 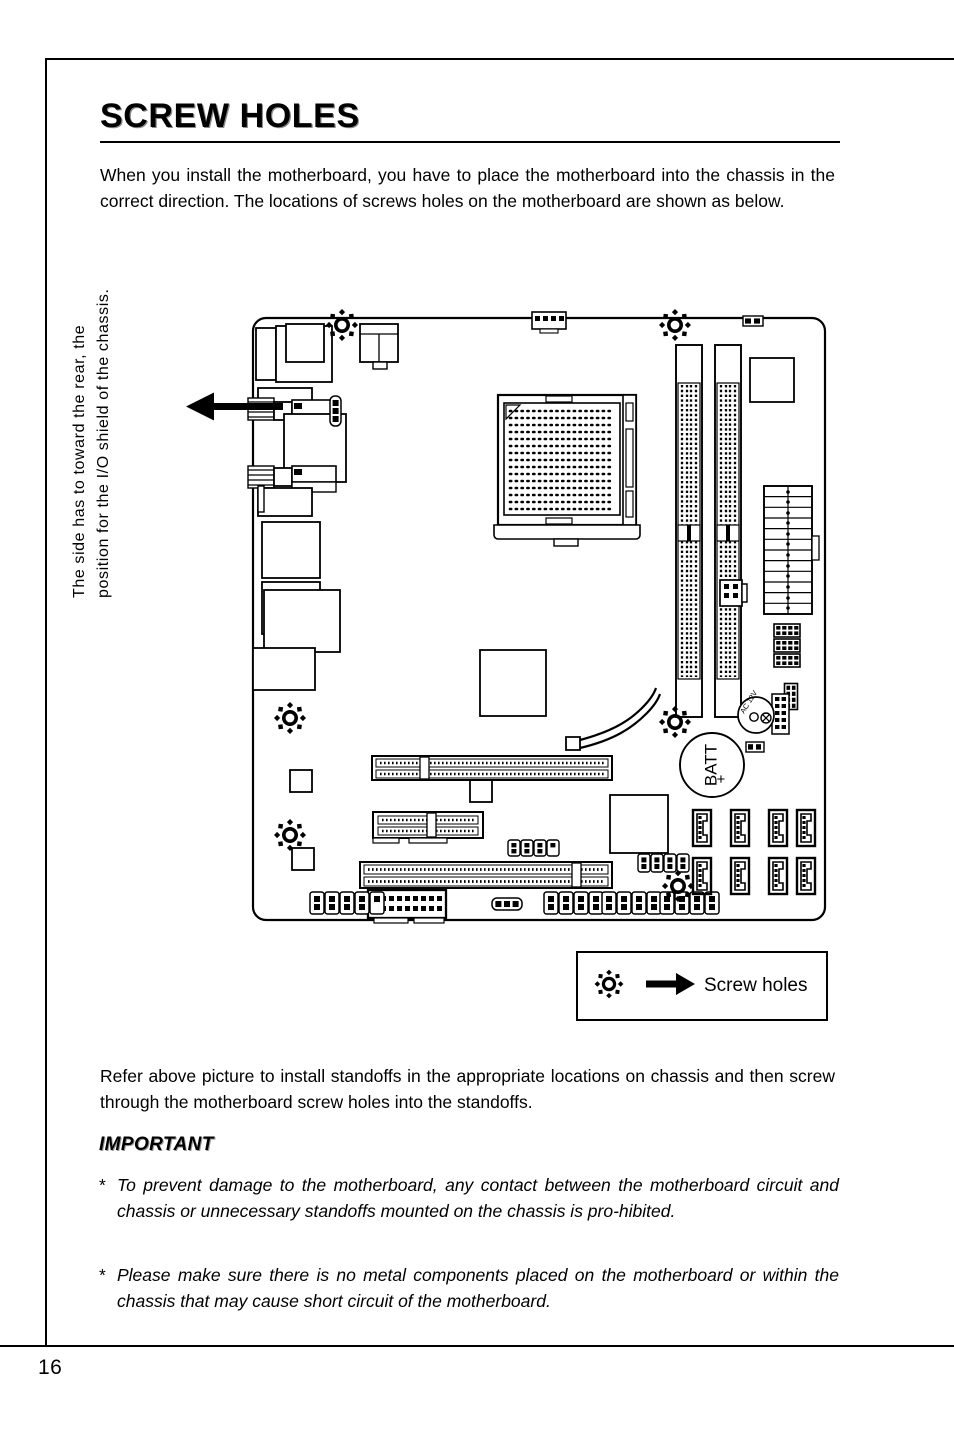 What do you see at coordinates (573, 743) in the screenshot?
I see `board-trace-end` at bounding box center [573, 743].